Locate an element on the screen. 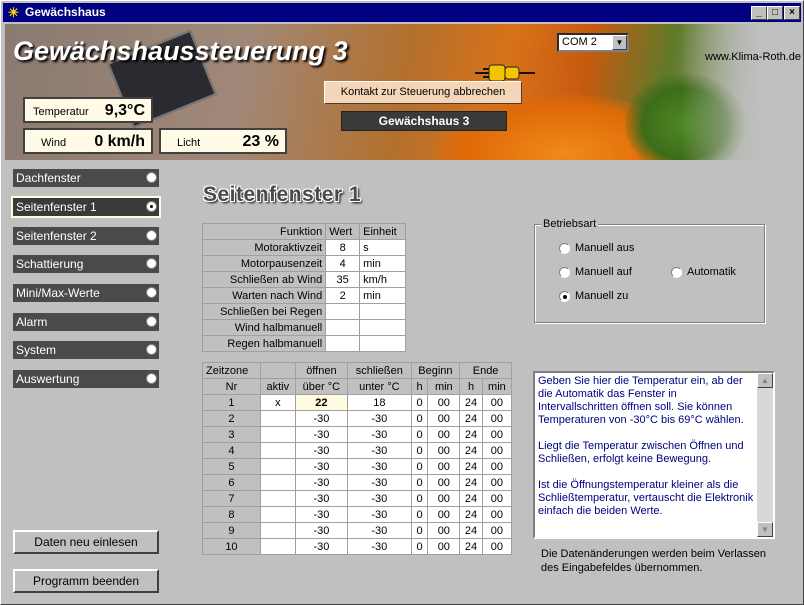 Image resolution: width=804 pixels, height=605 pixels. cancel-contact-button: Kontakt zur Steuerung abbrechen is located at coordinates (423, 92).